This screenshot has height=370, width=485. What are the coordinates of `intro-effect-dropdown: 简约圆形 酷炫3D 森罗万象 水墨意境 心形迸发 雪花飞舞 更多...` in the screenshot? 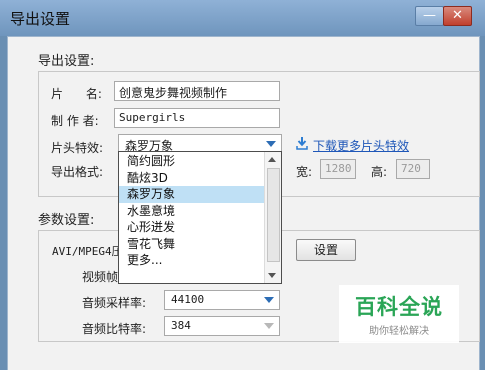 It's located at (200, 217).